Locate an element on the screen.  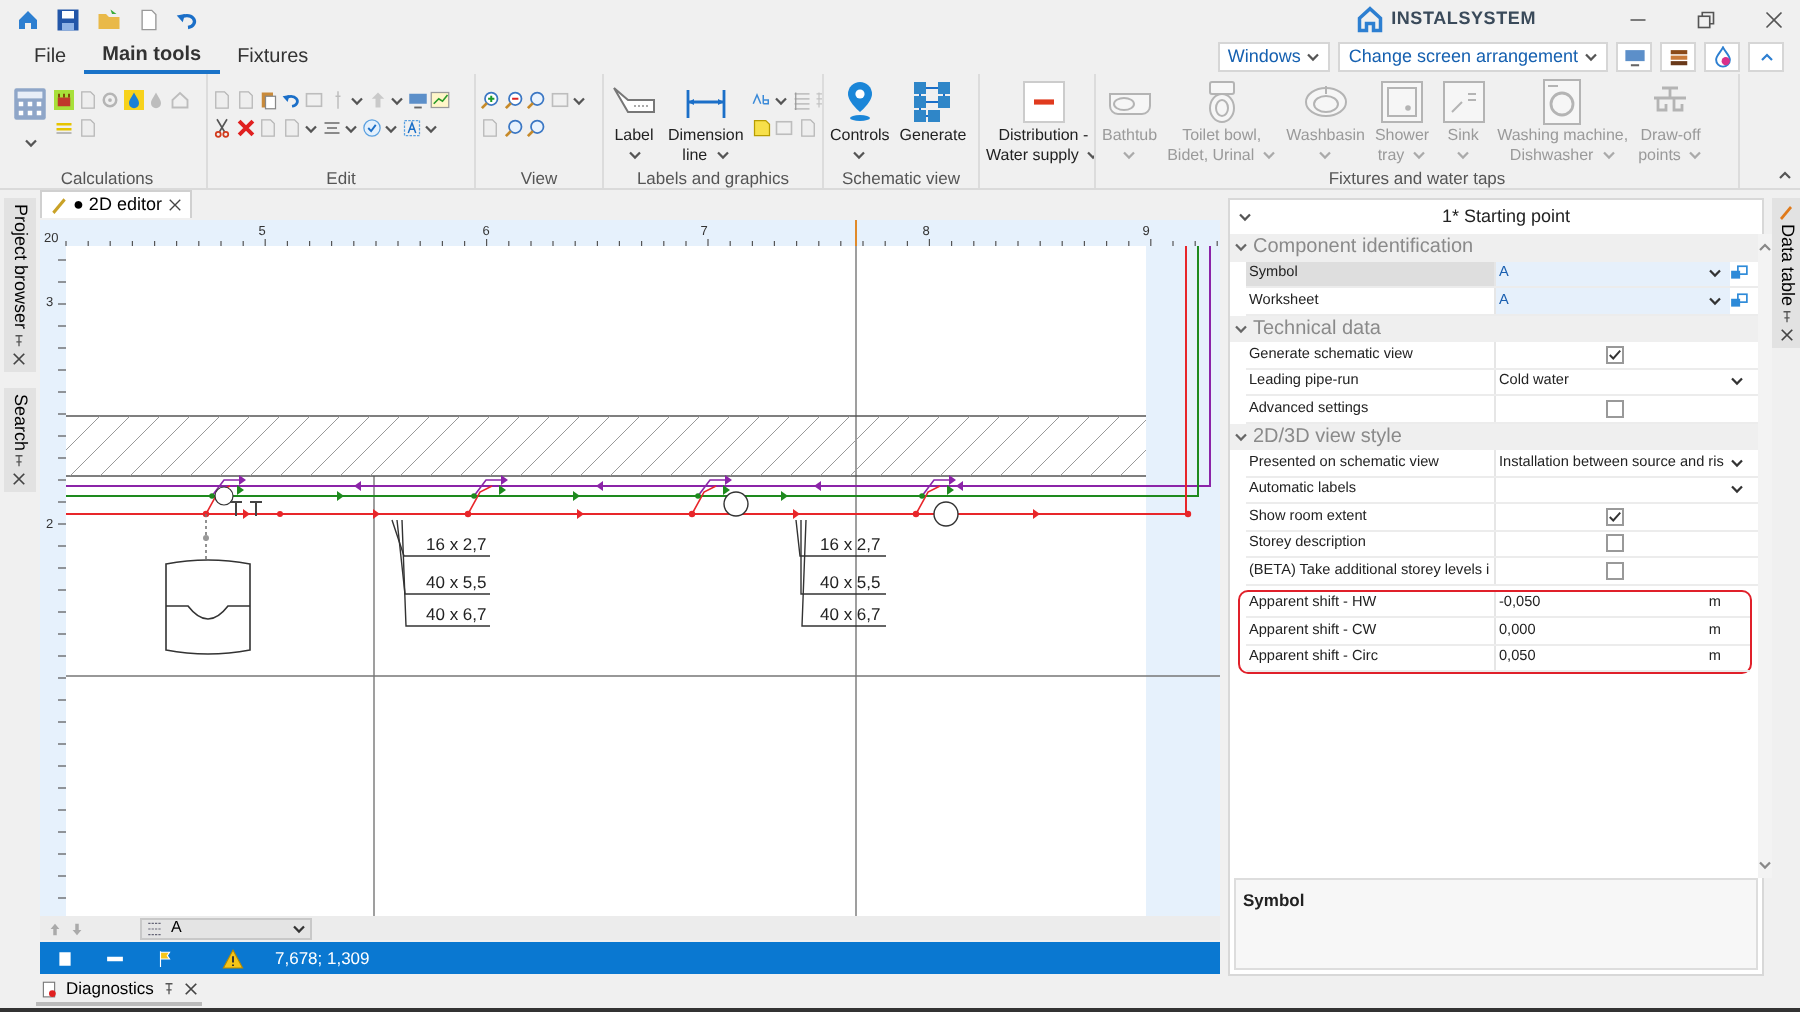
monitor-icon is located at coordinates (1634, 57).